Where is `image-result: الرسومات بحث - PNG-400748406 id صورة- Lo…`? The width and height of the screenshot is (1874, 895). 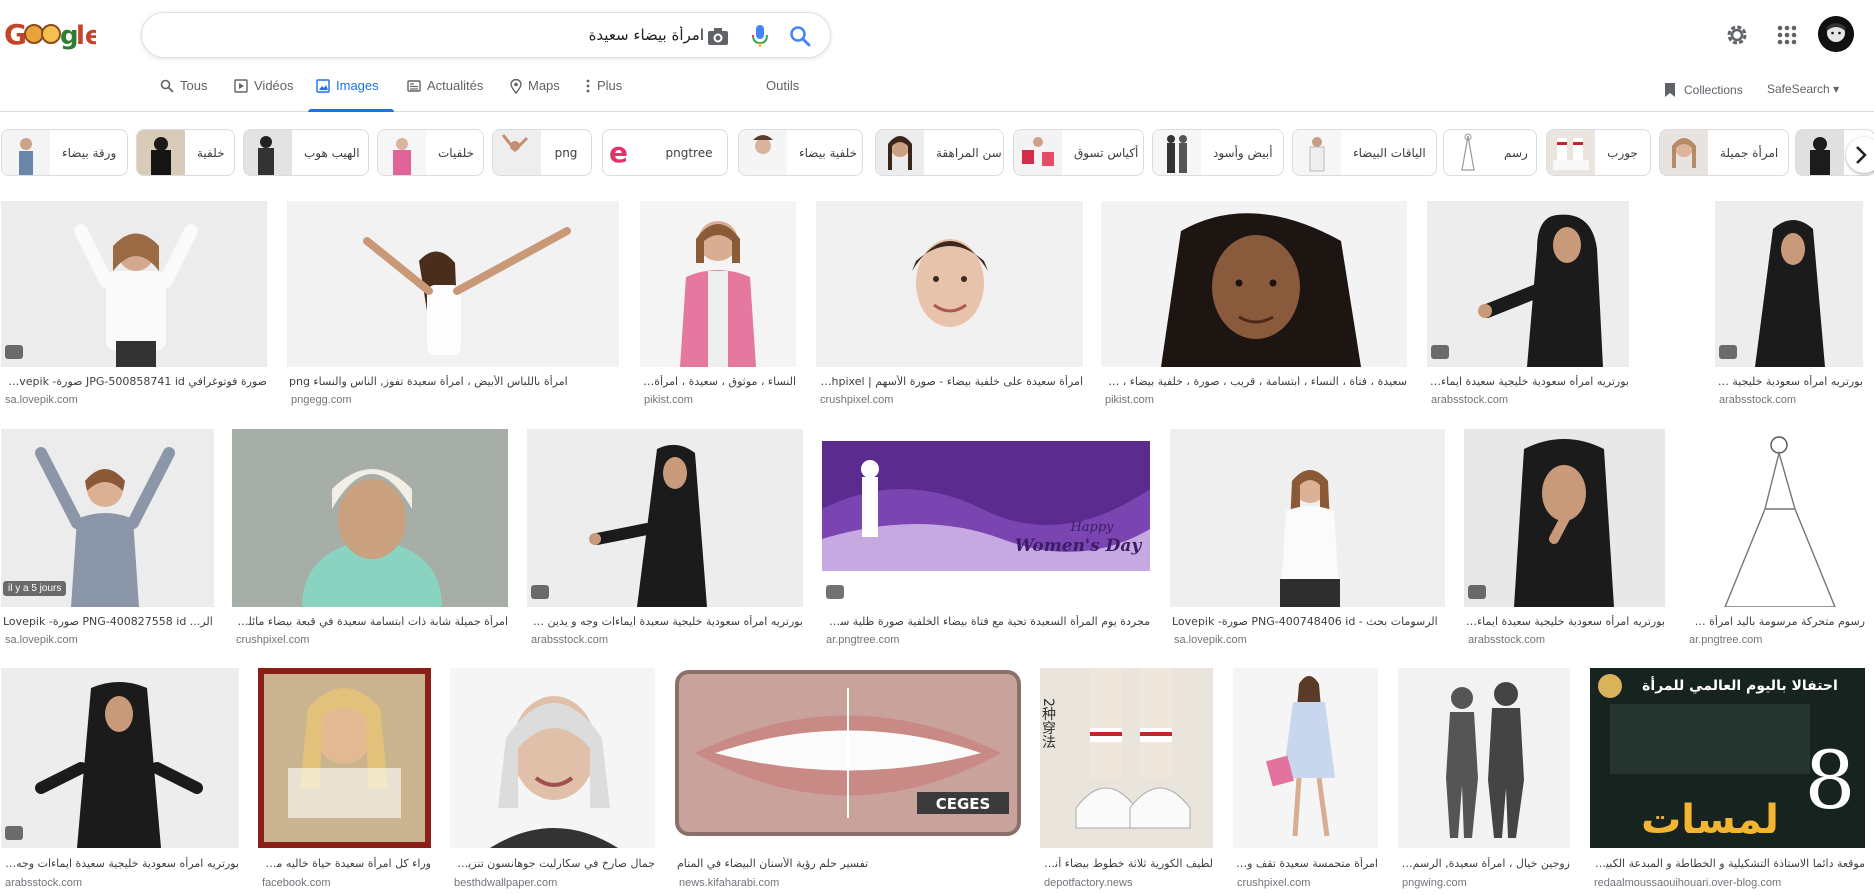 image-result: الرسومات بحث - PNG-400748406 id صورة- Lo… is located at coordinates (1307, 539).